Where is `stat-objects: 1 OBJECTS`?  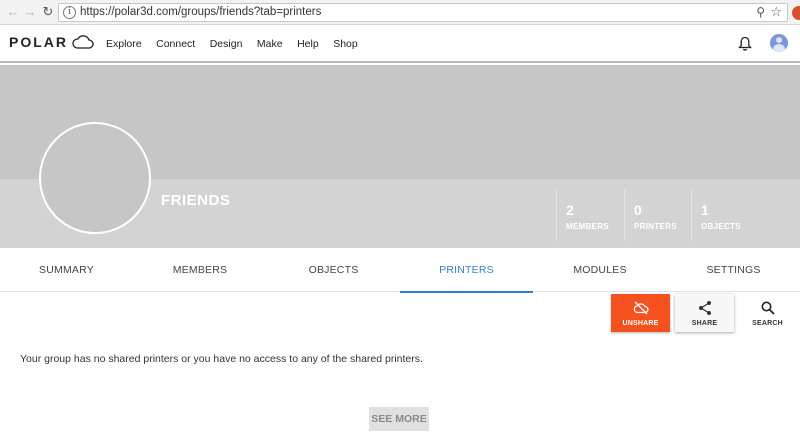
stat-objects: 1 OBJECTS is located at coordinates (725, 215).